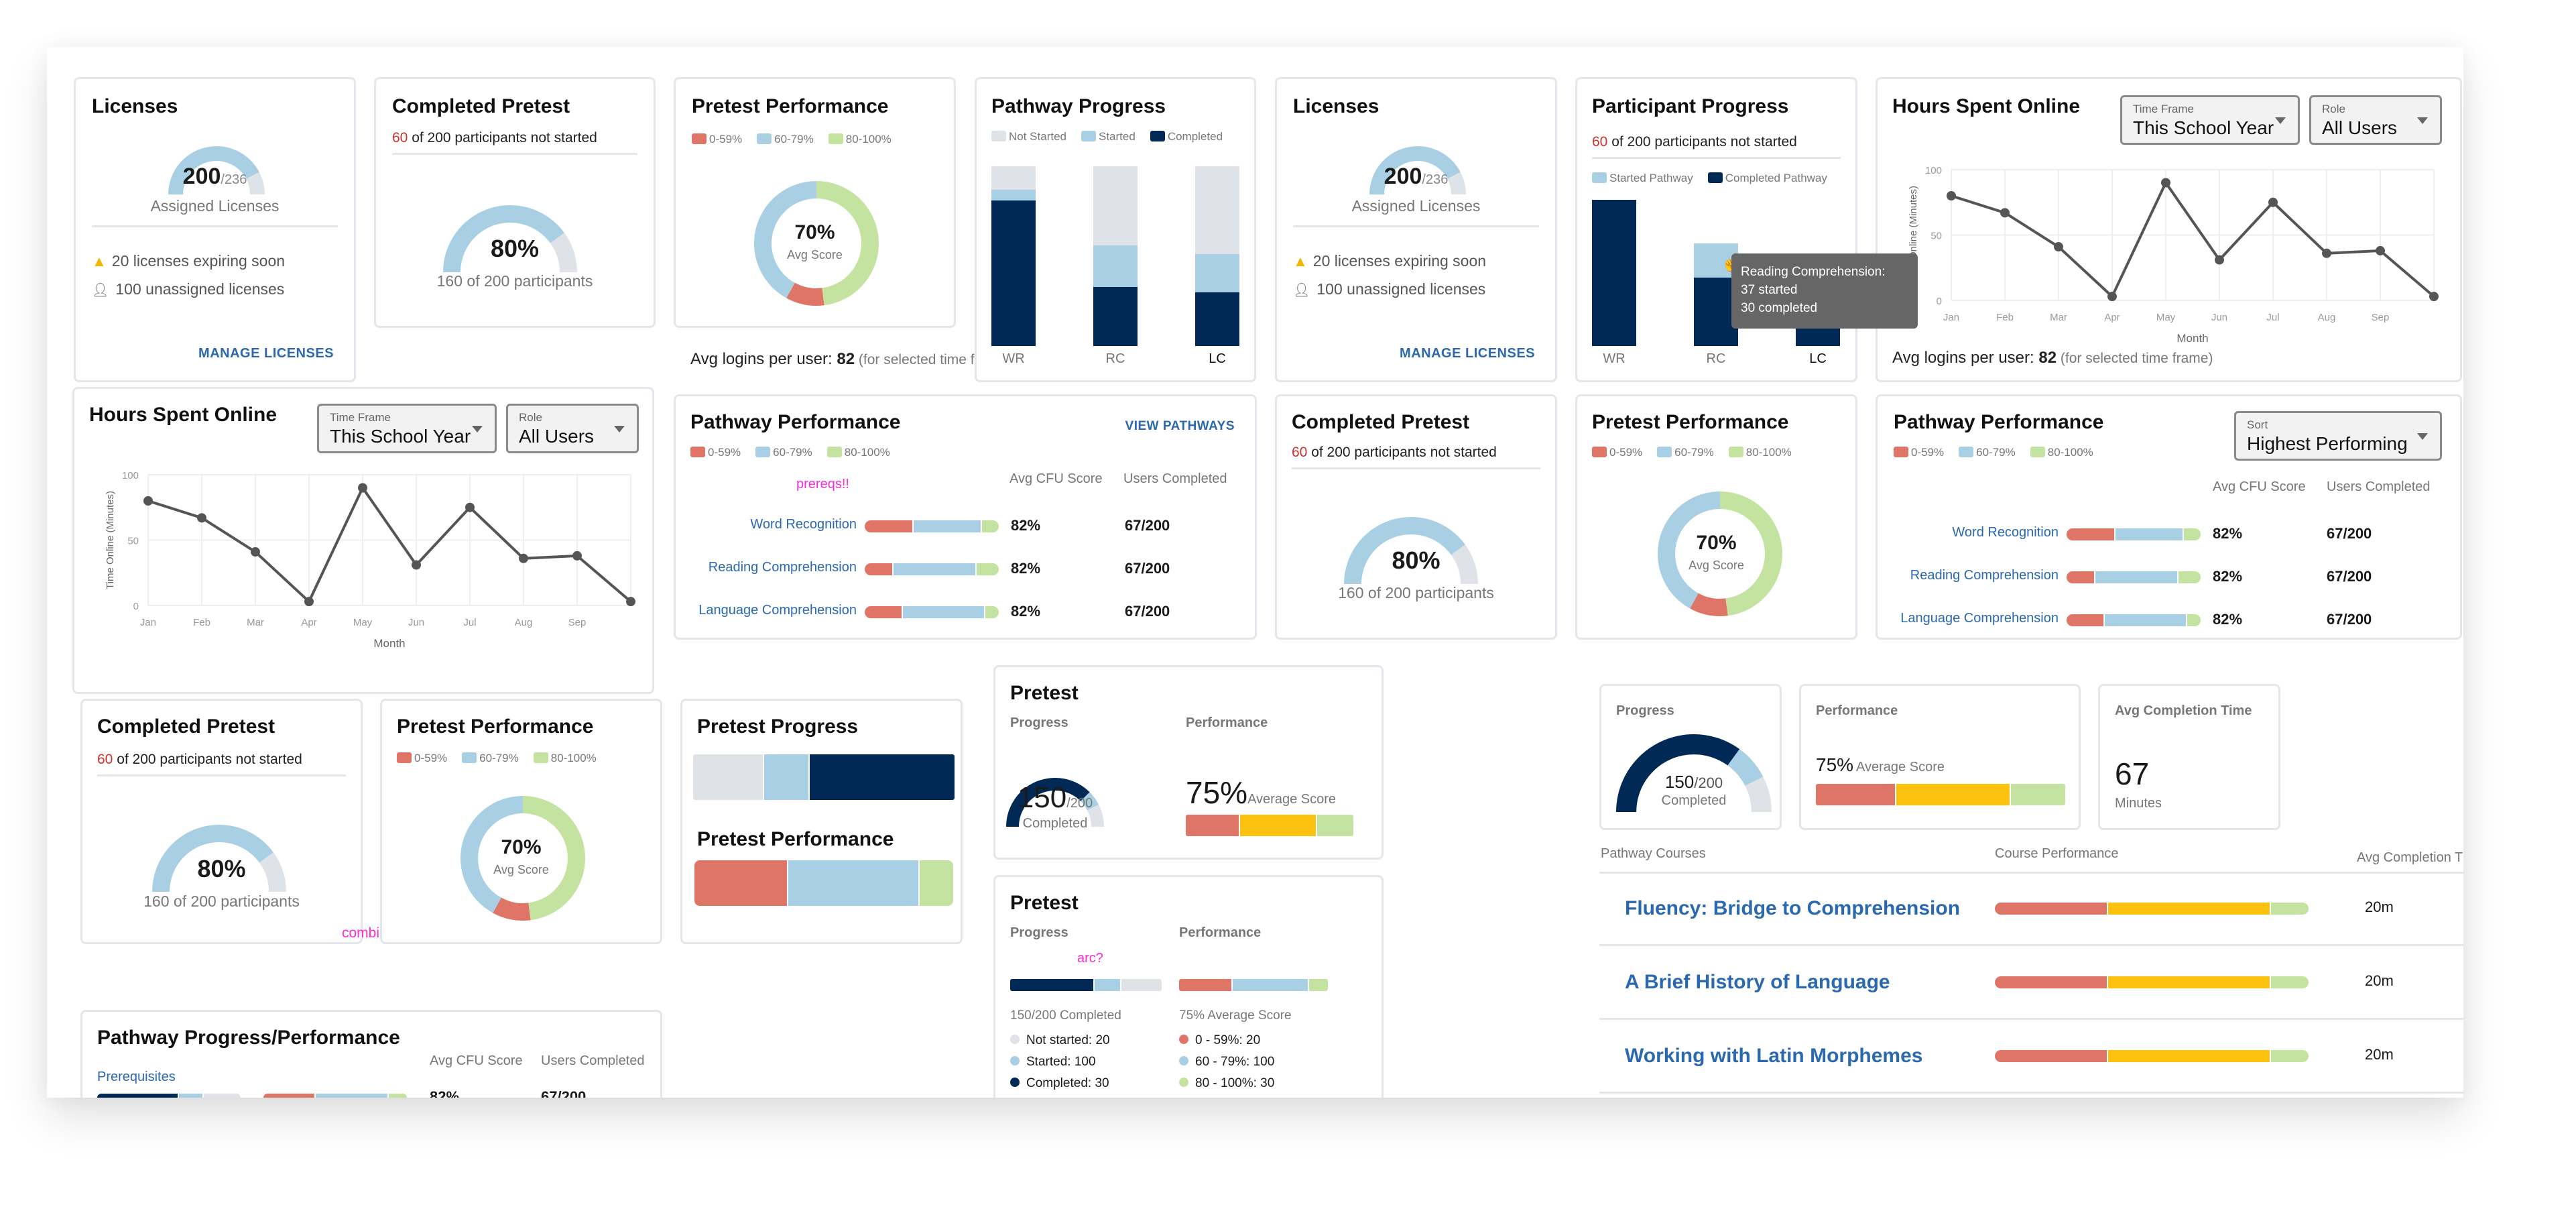 The height and width of the screenshot is (1213, 2576). What do you see at coordinates (390, 544) in the screenshot?
I see `series-line` at bounding box center [390, 544].